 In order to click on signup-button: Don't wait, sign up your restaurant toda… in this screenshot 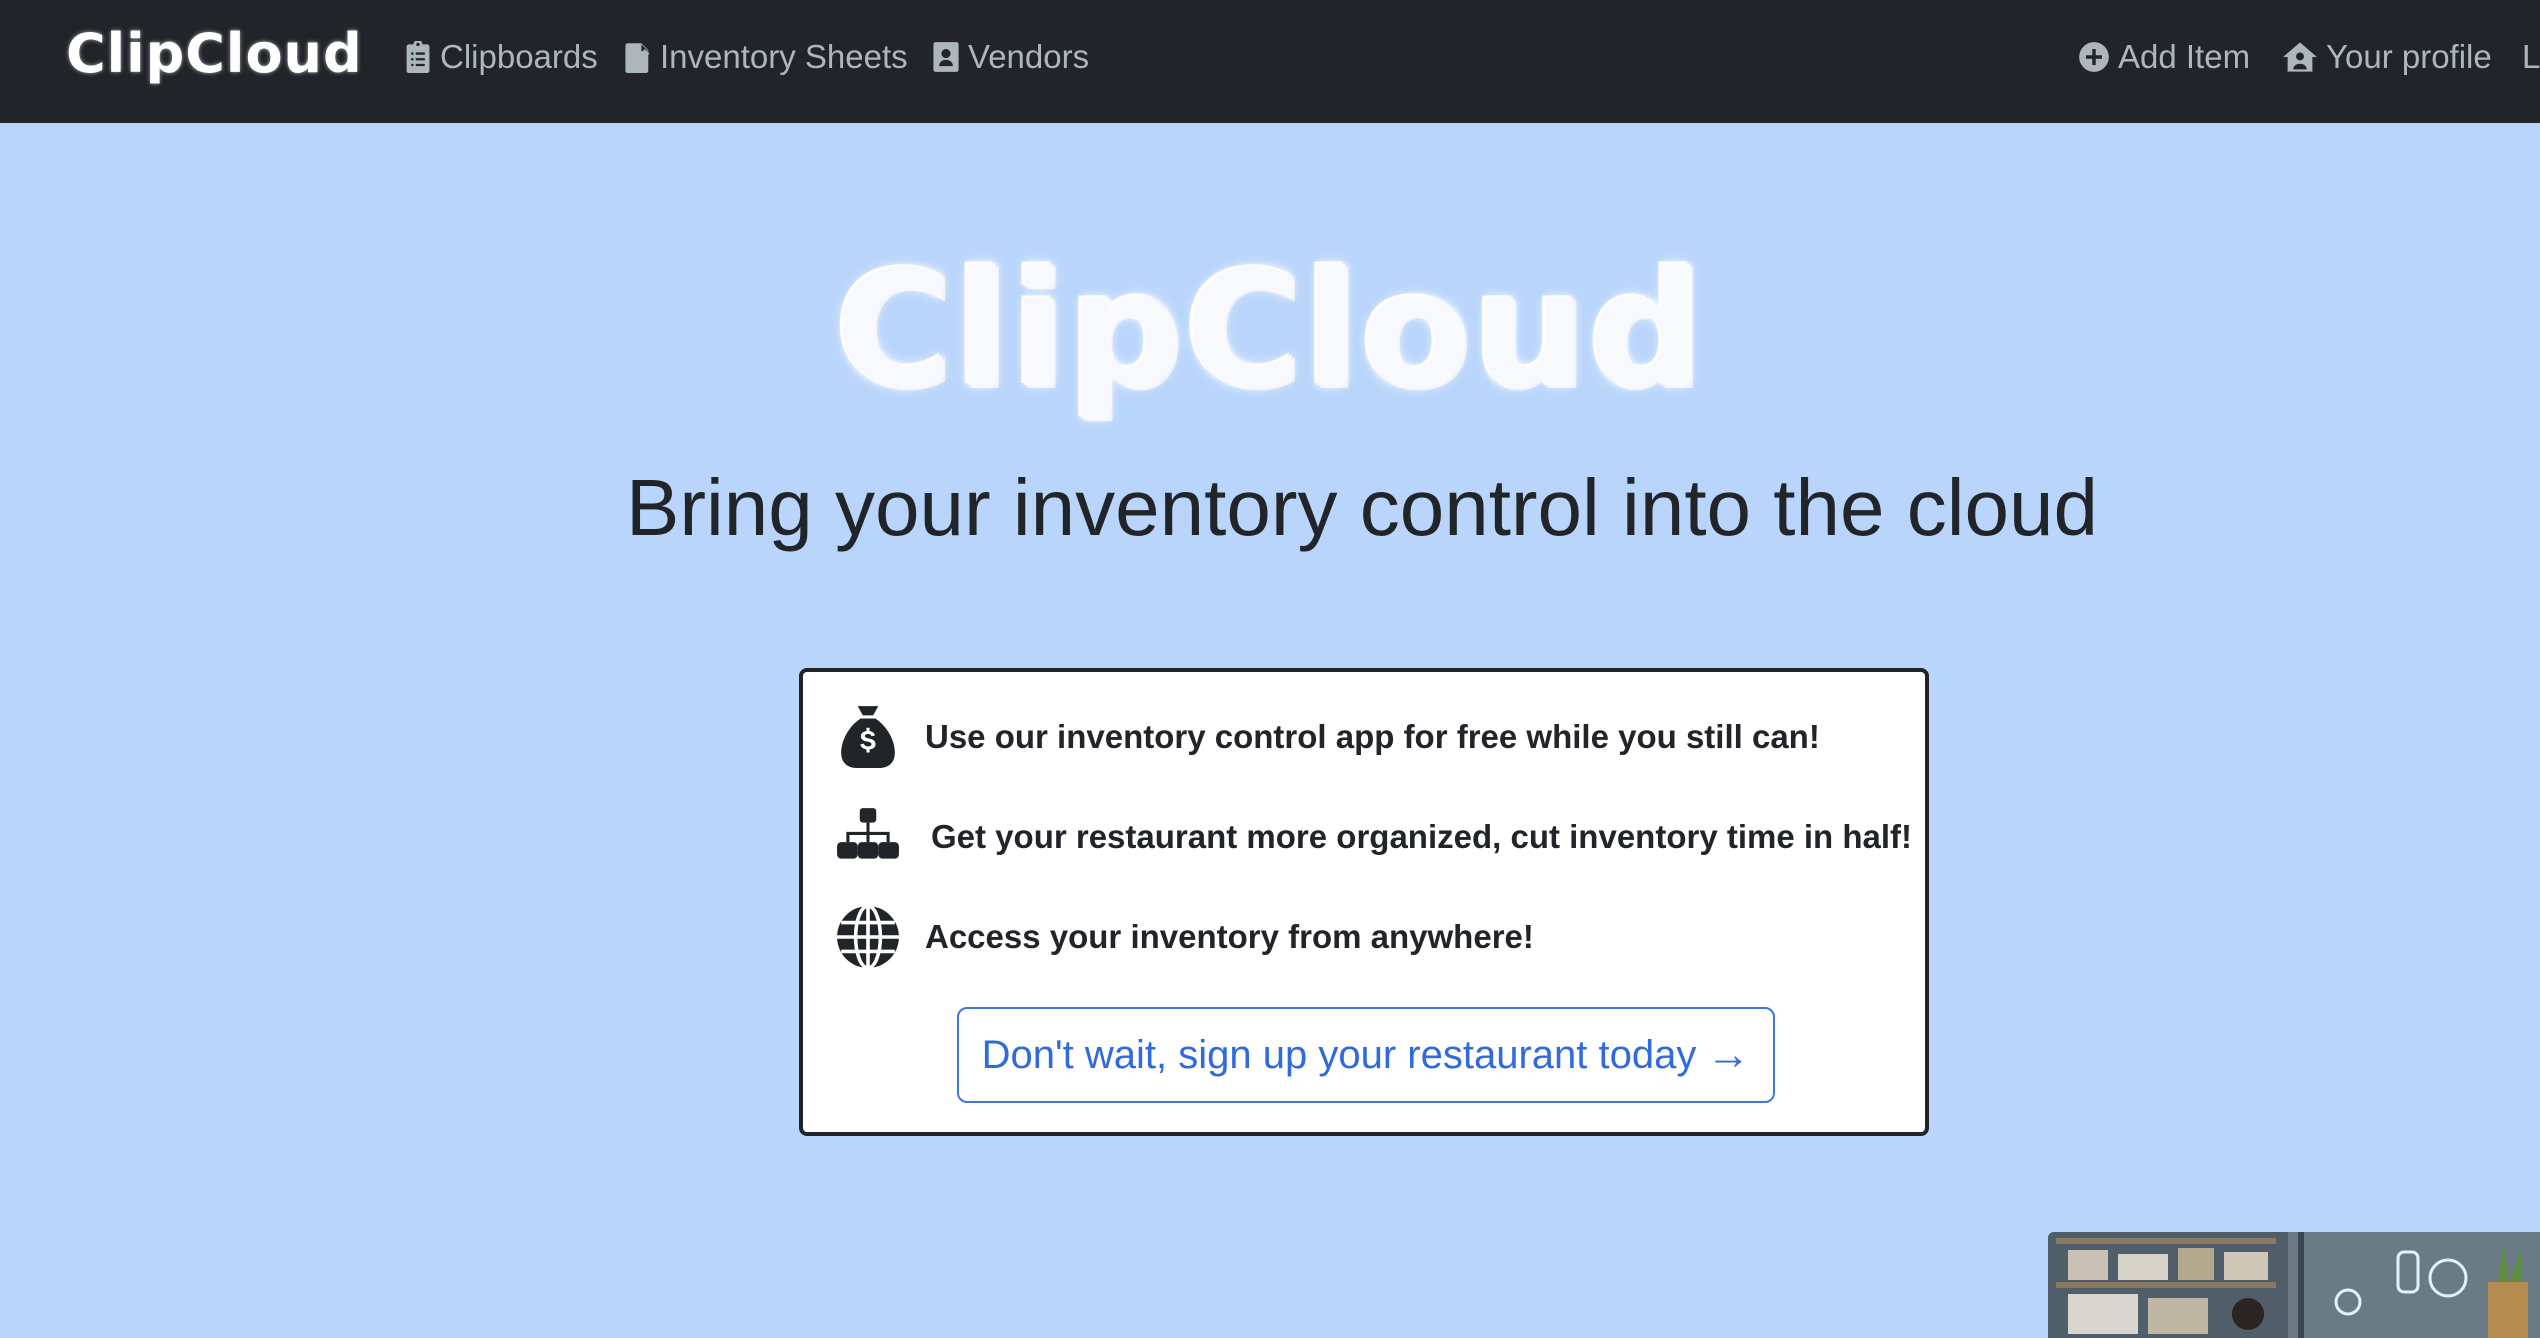, I will do `click(1366, 1055)`.